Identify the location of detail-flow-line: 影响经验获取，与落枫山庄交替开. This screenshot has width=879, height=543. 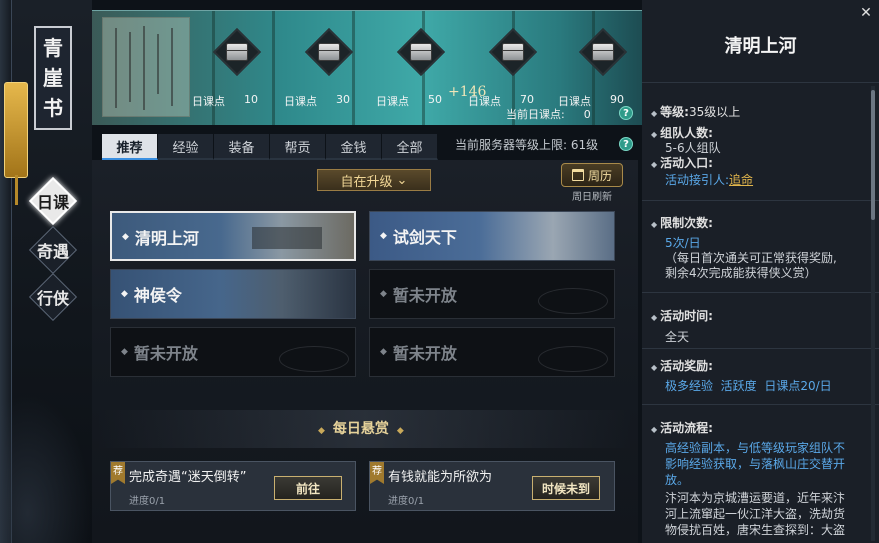
(755, 464).